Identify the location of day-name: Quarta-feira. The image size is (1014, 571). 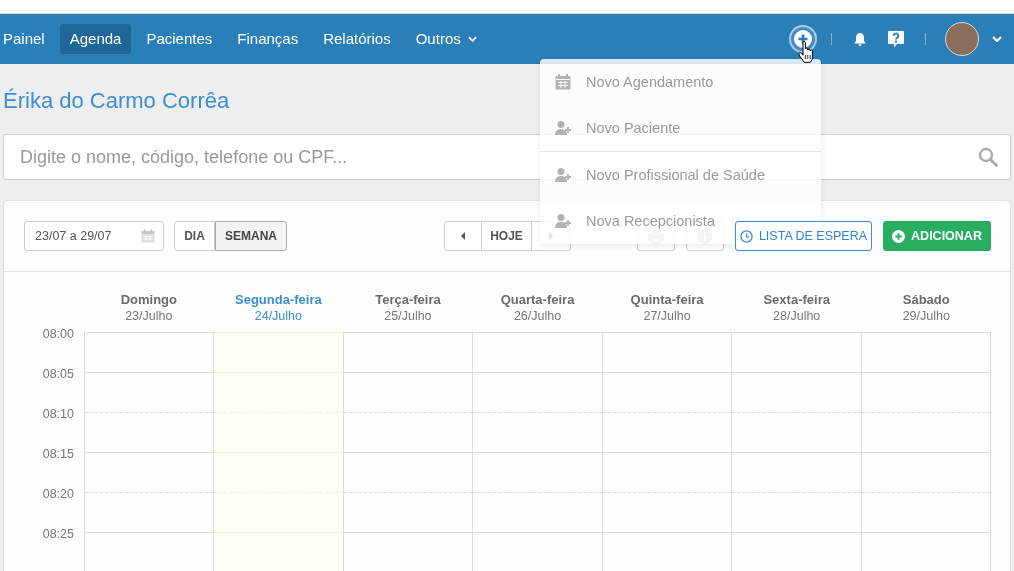
(537, 300).